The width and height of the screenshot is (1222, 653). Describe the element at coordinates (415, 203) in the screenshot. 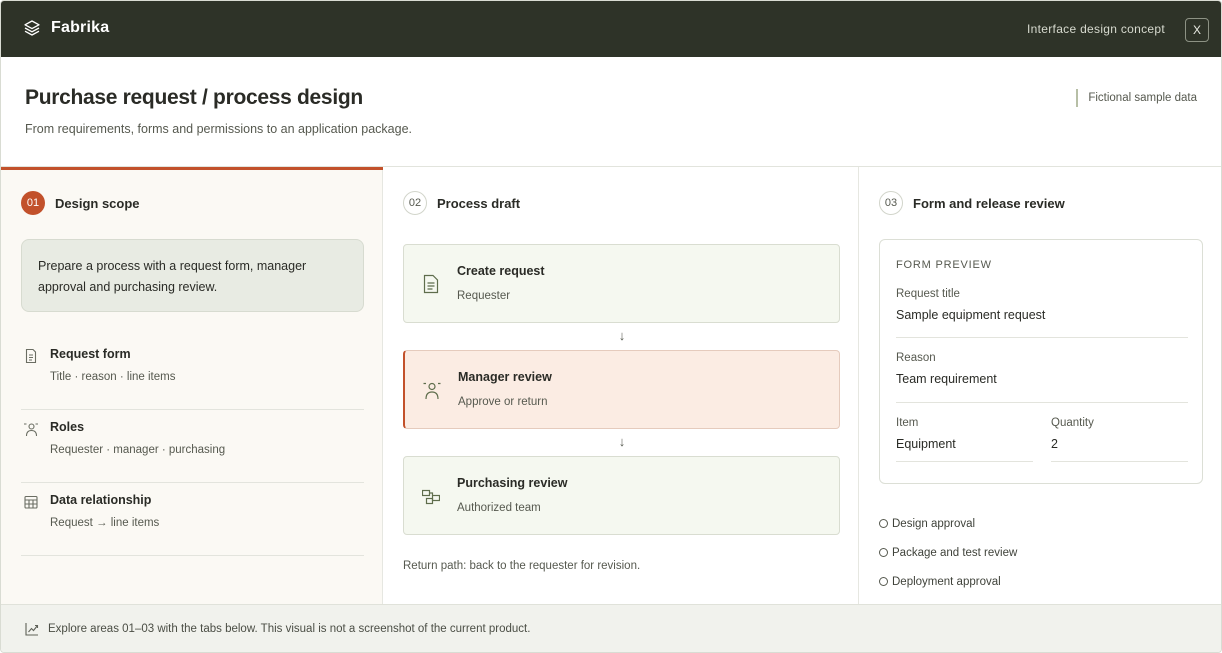

I see `step-number: 02` at that location.